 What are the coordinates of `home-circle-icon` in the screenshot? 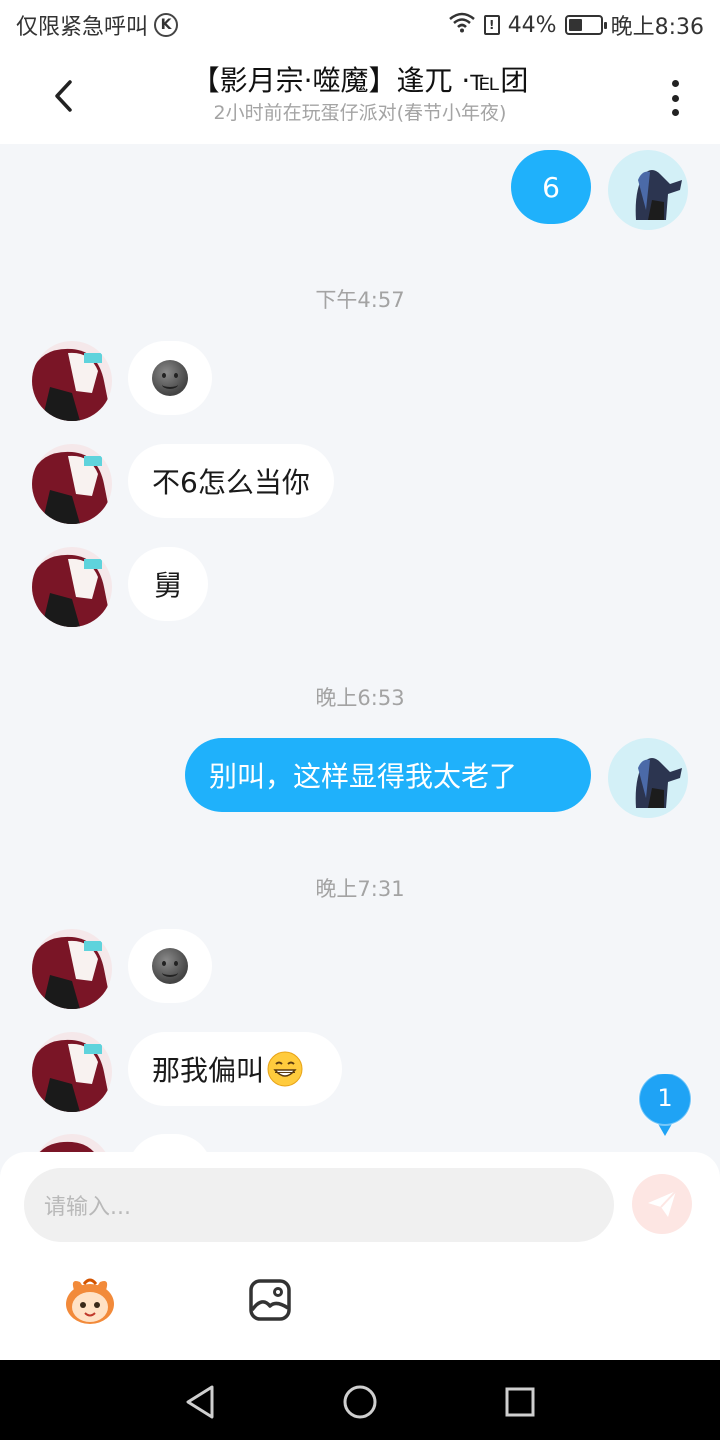 It's located at (360, 1402).